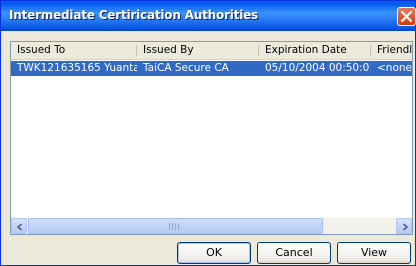  I want to click on title-bar: Intermediate Certirication Authorities, so click(208, 16).